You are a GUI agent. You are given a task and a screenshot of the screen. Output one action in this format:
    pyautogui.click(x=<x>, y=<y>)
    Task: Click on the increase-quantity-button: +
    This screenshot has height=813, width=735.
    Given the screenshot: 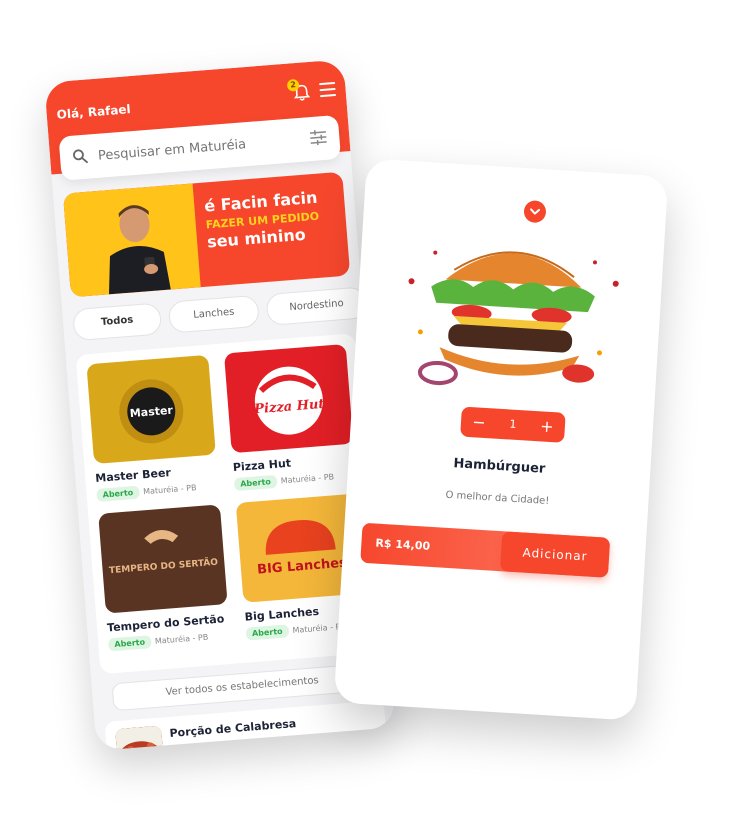 What is the action you would take?
    pyautogui.click(x=547, y=427)
    